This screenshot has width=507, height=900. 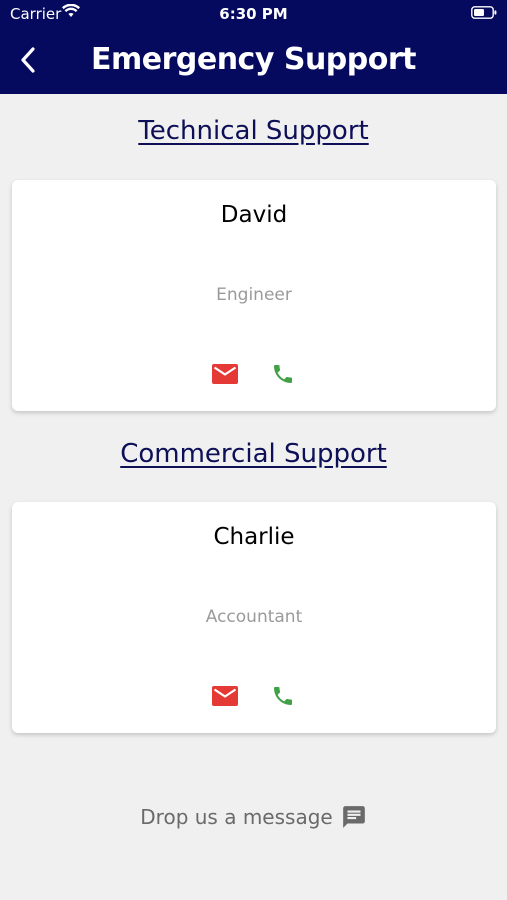 I want to click on chat-icon, so click(x=353, y=817).